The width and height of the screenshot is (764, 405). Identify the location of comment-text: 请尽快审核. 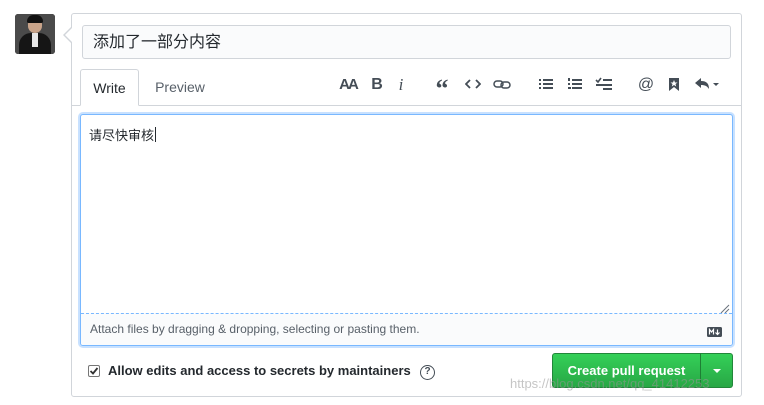
(123, 136).